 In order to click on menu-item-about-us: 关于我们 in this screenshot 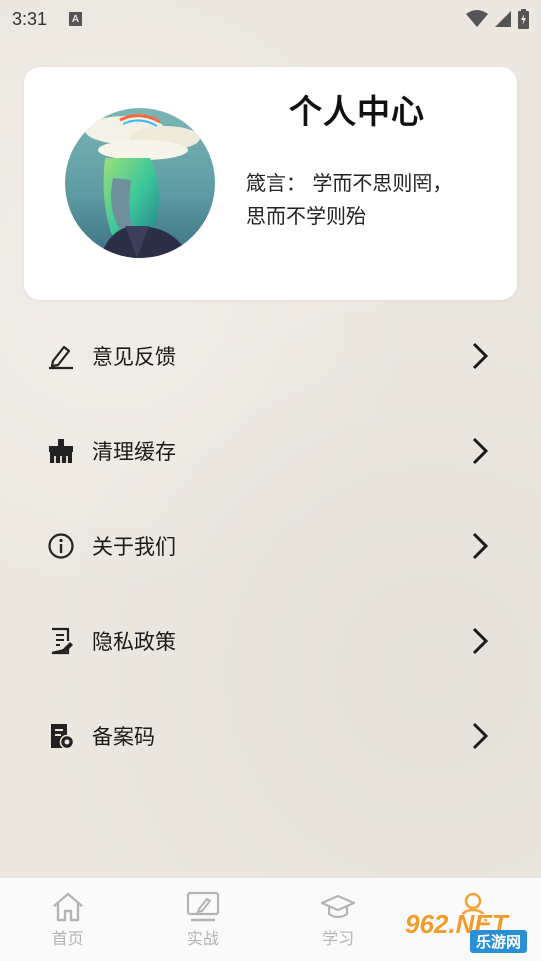, I will do `click(270, 545)`.